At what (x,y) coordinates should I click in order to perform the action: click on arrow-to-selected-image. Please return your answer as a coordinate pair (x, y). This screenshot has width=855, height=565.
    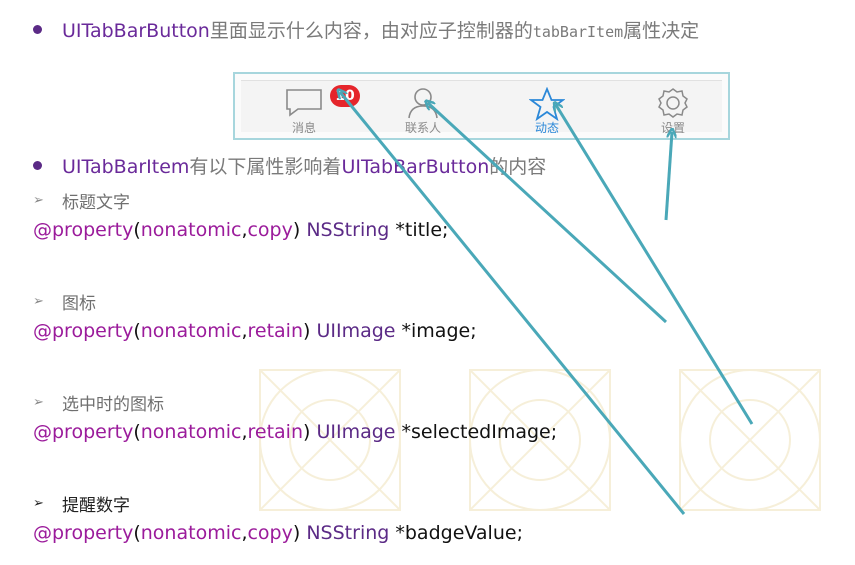
    Looking at the image, I should click on (655, 265).